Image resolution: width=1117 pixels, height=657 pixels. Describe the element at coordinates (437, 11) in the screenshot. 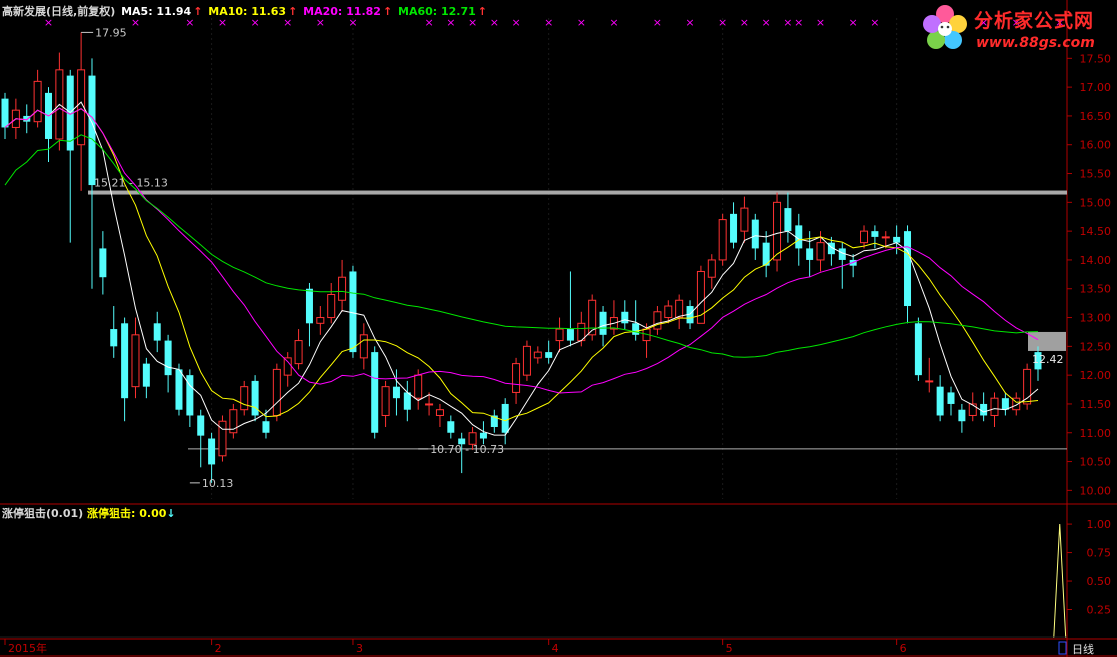

I see `ma60-label: MA60: 12.71` at that location.